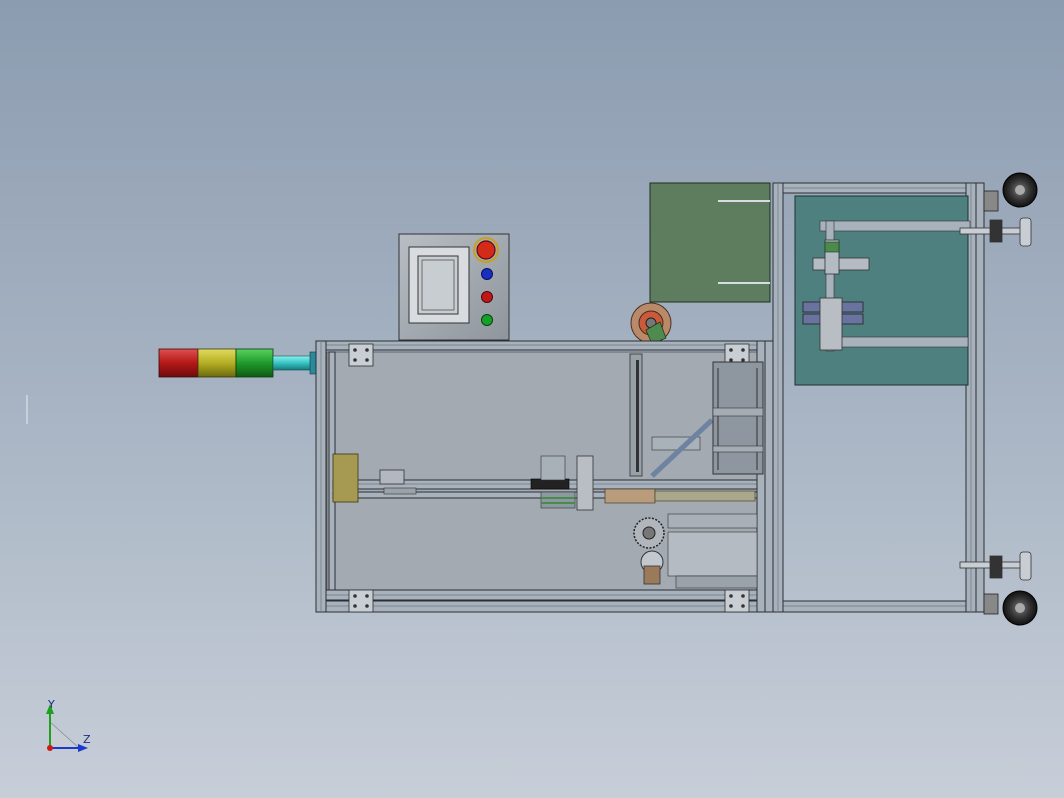 The width and height of the screenshot is (1064, 798). Describe the element at coordinates (438, 285) in the screenshot. I see `hmi-screen` at that location.